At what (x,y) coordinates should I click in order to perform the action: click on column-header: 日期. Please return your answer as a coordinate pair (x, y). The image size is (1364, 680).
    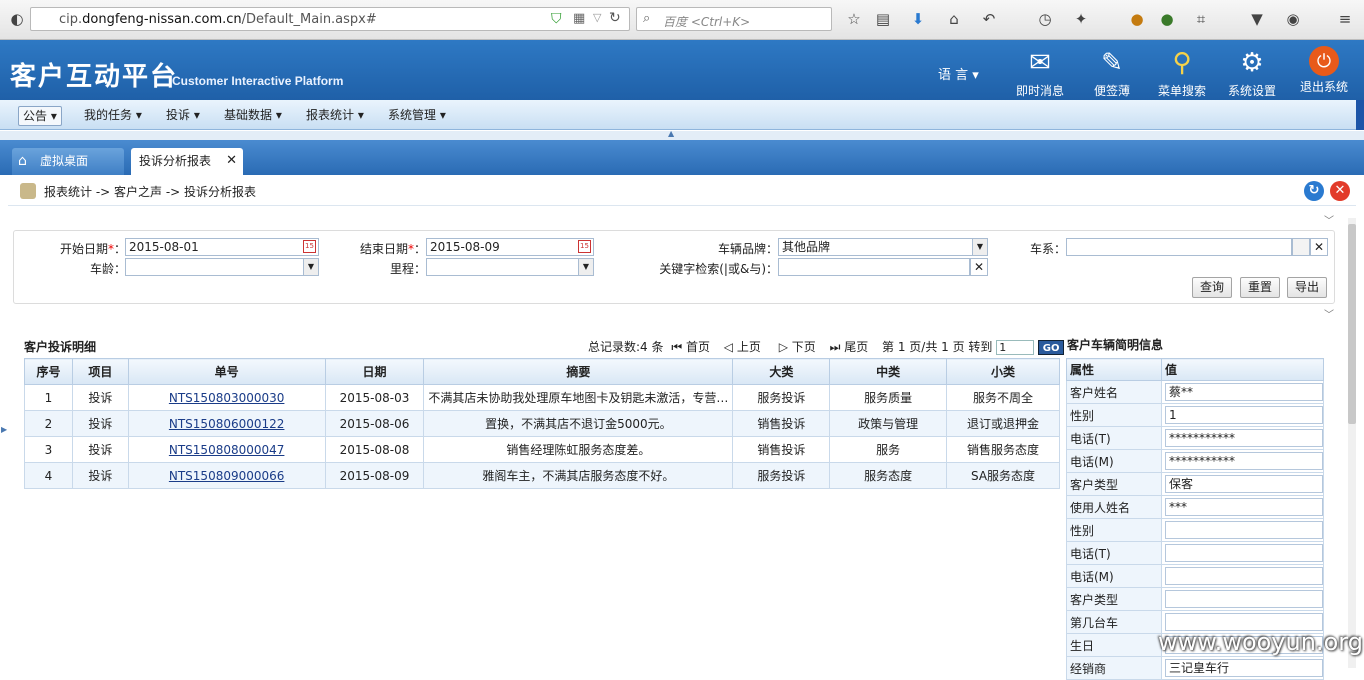
    Looking at the image, I should click on (374, 371).